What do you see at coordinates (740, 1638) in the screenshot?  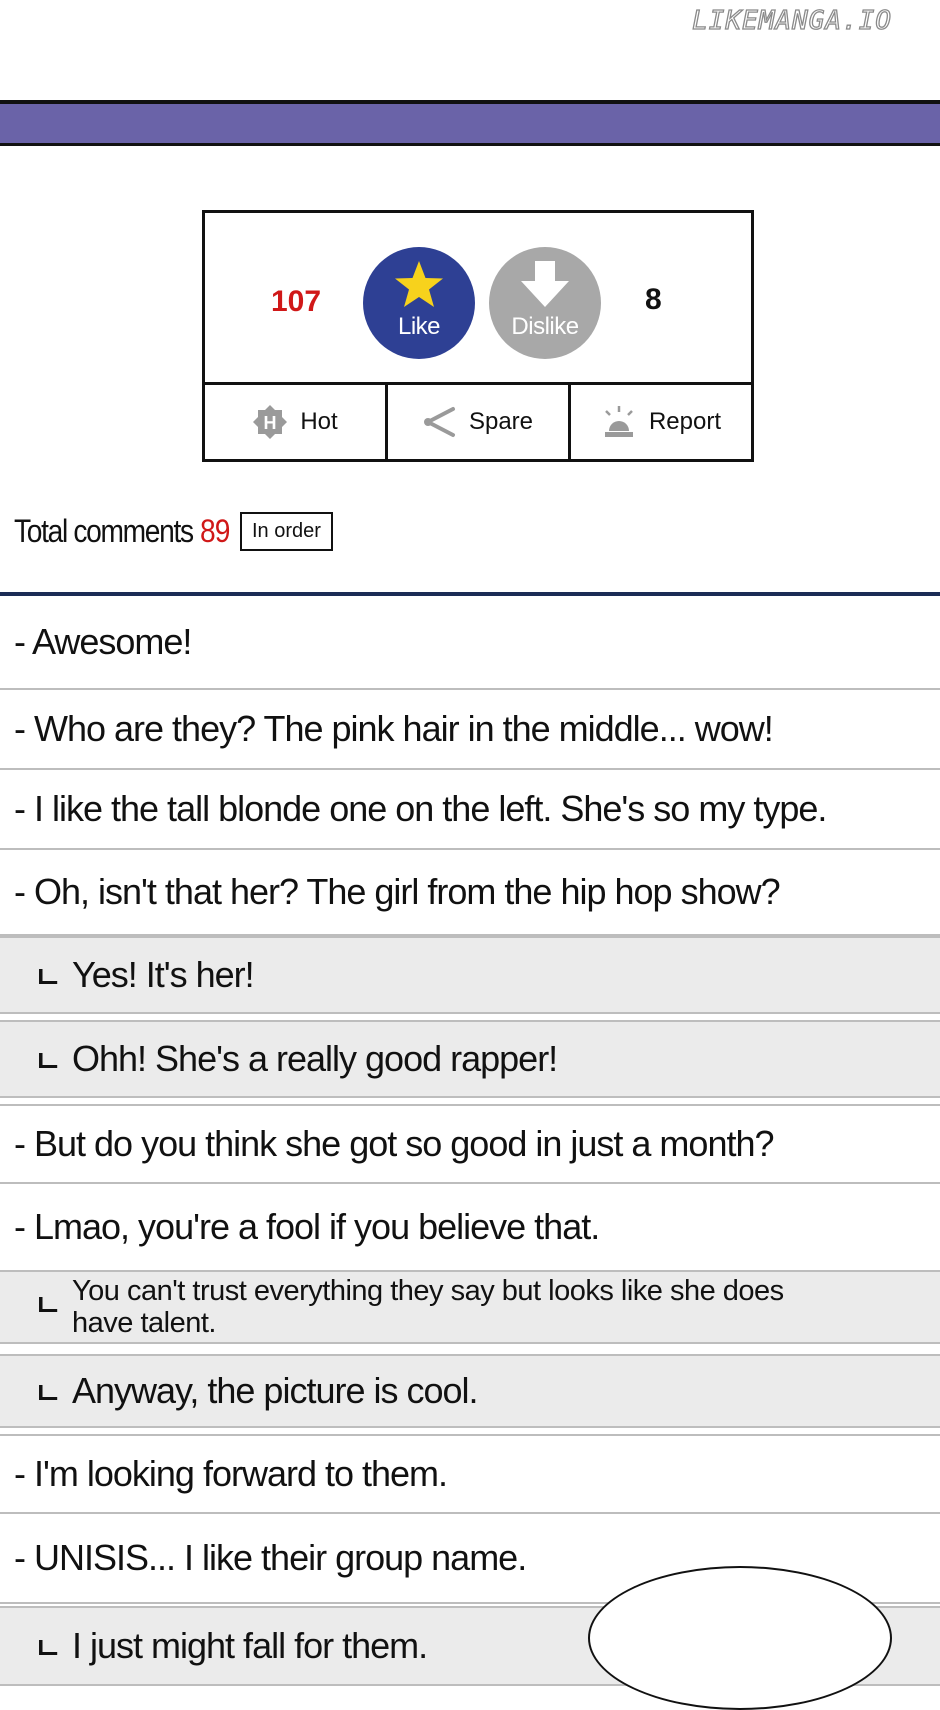 I see `speech-bubble` at bounding box center [740, 1638].